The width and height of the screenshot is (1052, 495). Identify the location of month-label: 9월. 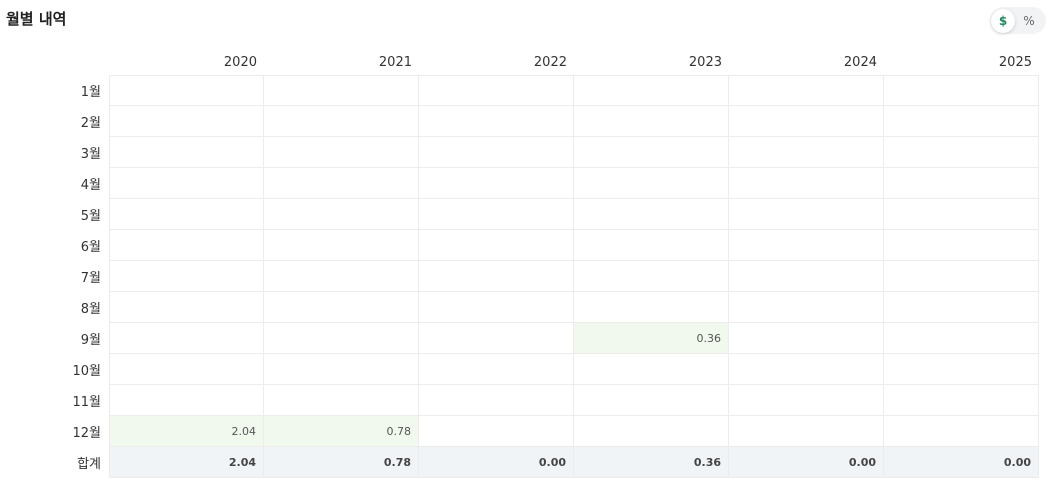
(90, 340).